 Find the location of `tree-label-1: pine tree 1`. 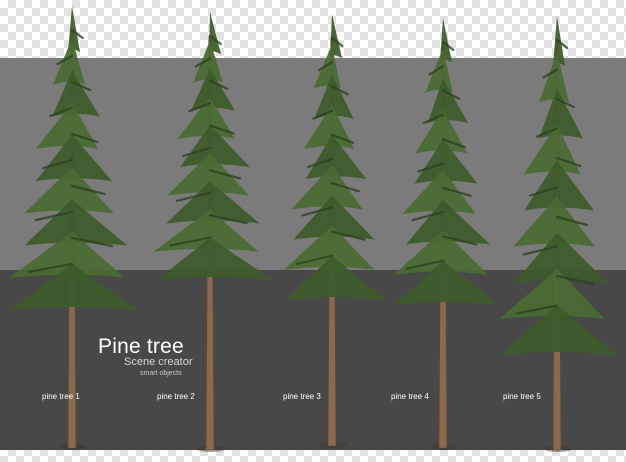

tree-label-1: pine tree 1 is located at coordinates (61, 396).